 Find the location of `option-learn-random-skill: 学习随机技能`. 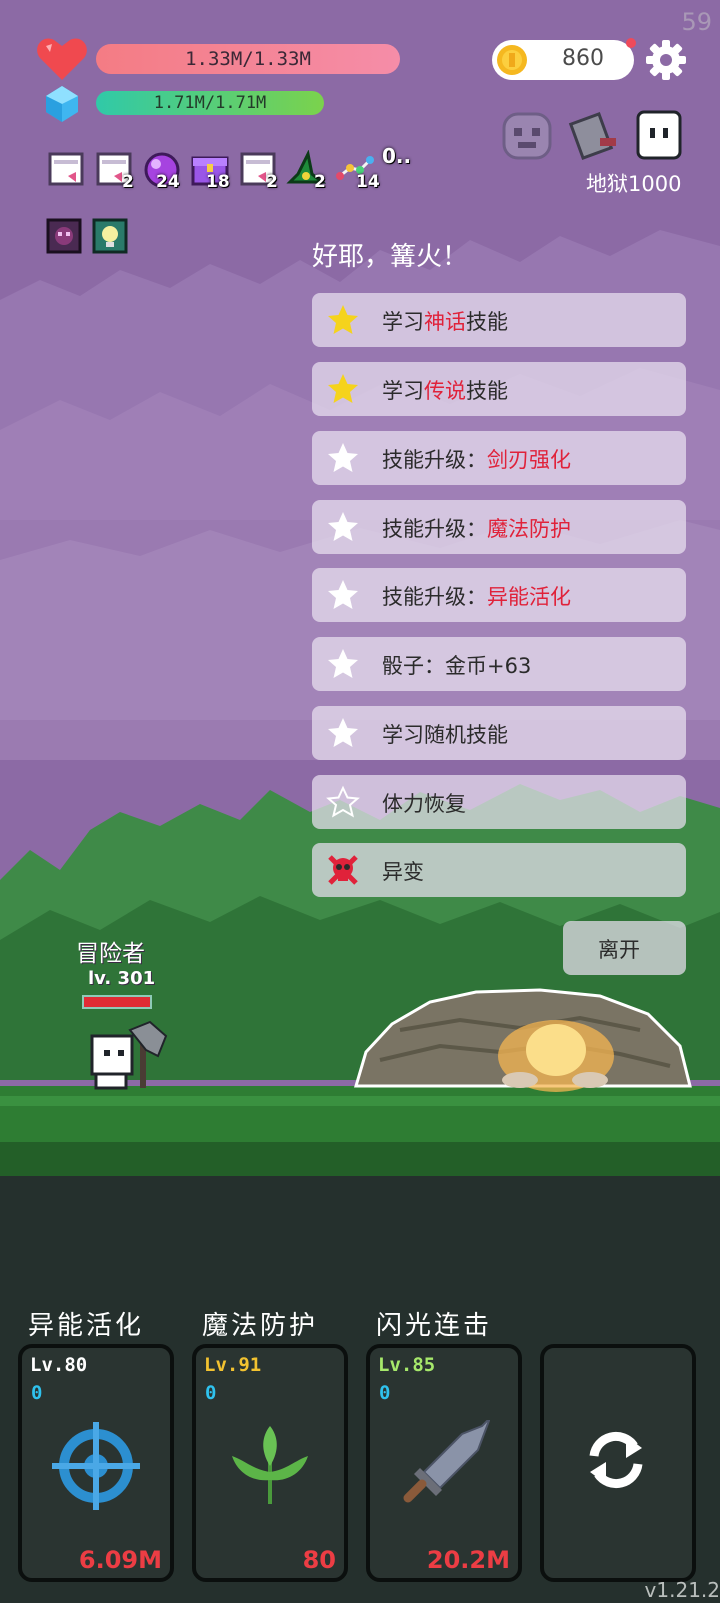

option-learn-random-skill: 学习随机技能 is located at coordinates (499, 733).